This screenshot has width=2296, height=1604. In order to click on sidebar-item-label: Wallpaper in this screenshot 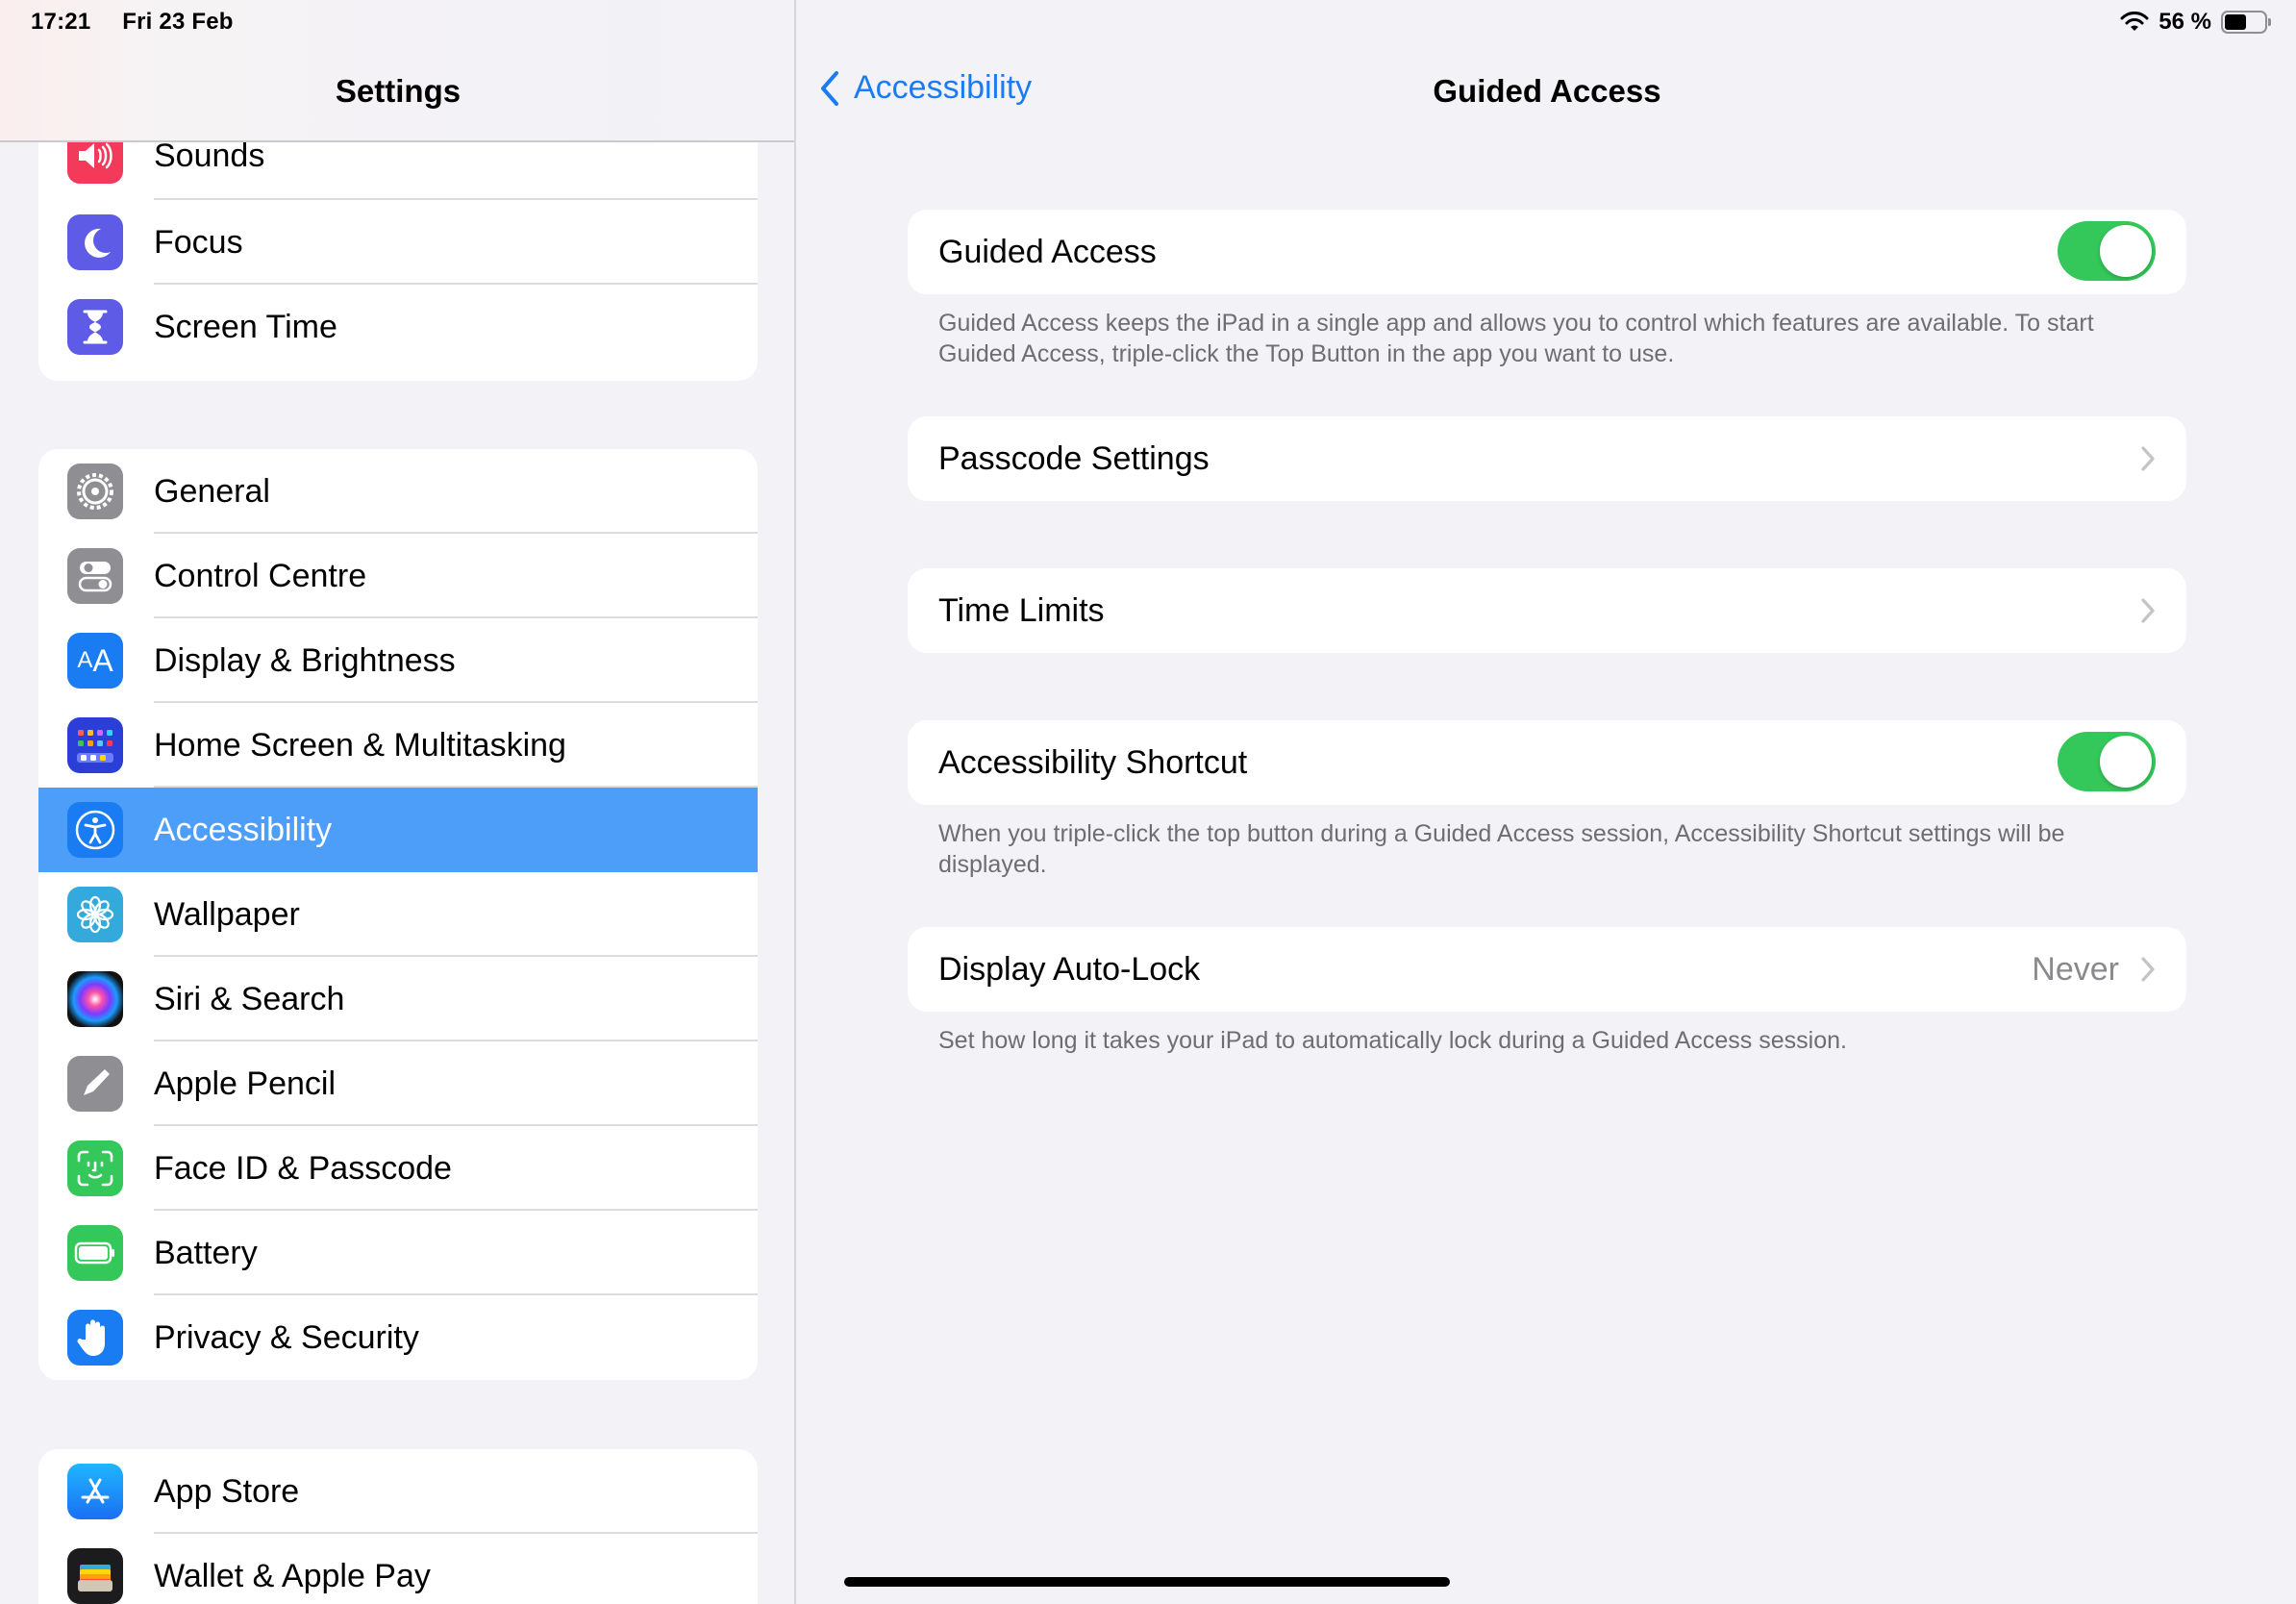, I will do `click(227, 914)`.